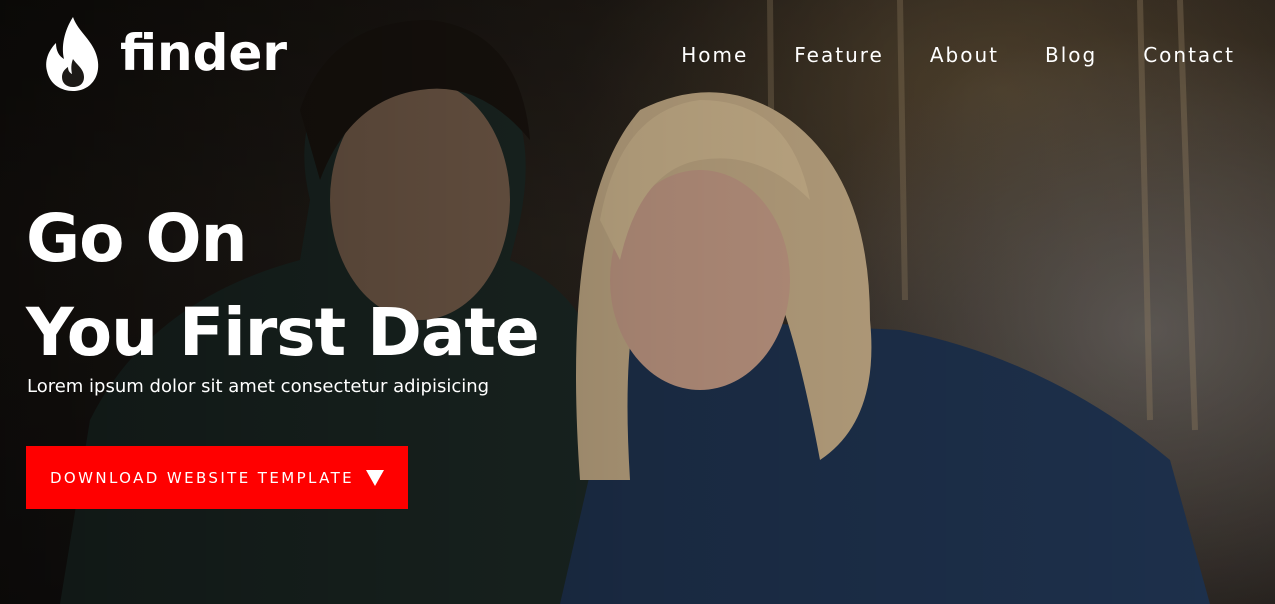 The height and width of the screenshot is (604, 1275). I want to click on nav-item-home: Home, so click(714, 55).